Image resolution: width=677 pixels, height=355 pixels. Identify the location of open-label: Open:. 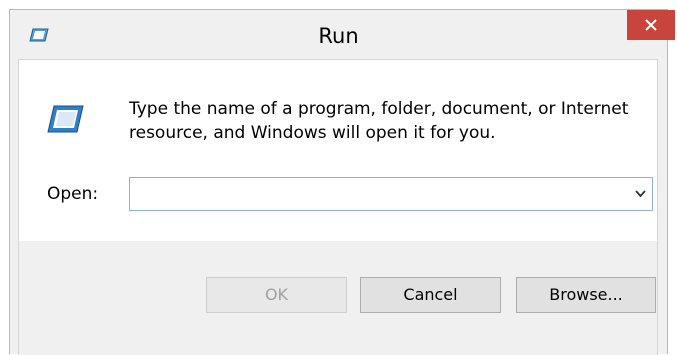
(73, 194).